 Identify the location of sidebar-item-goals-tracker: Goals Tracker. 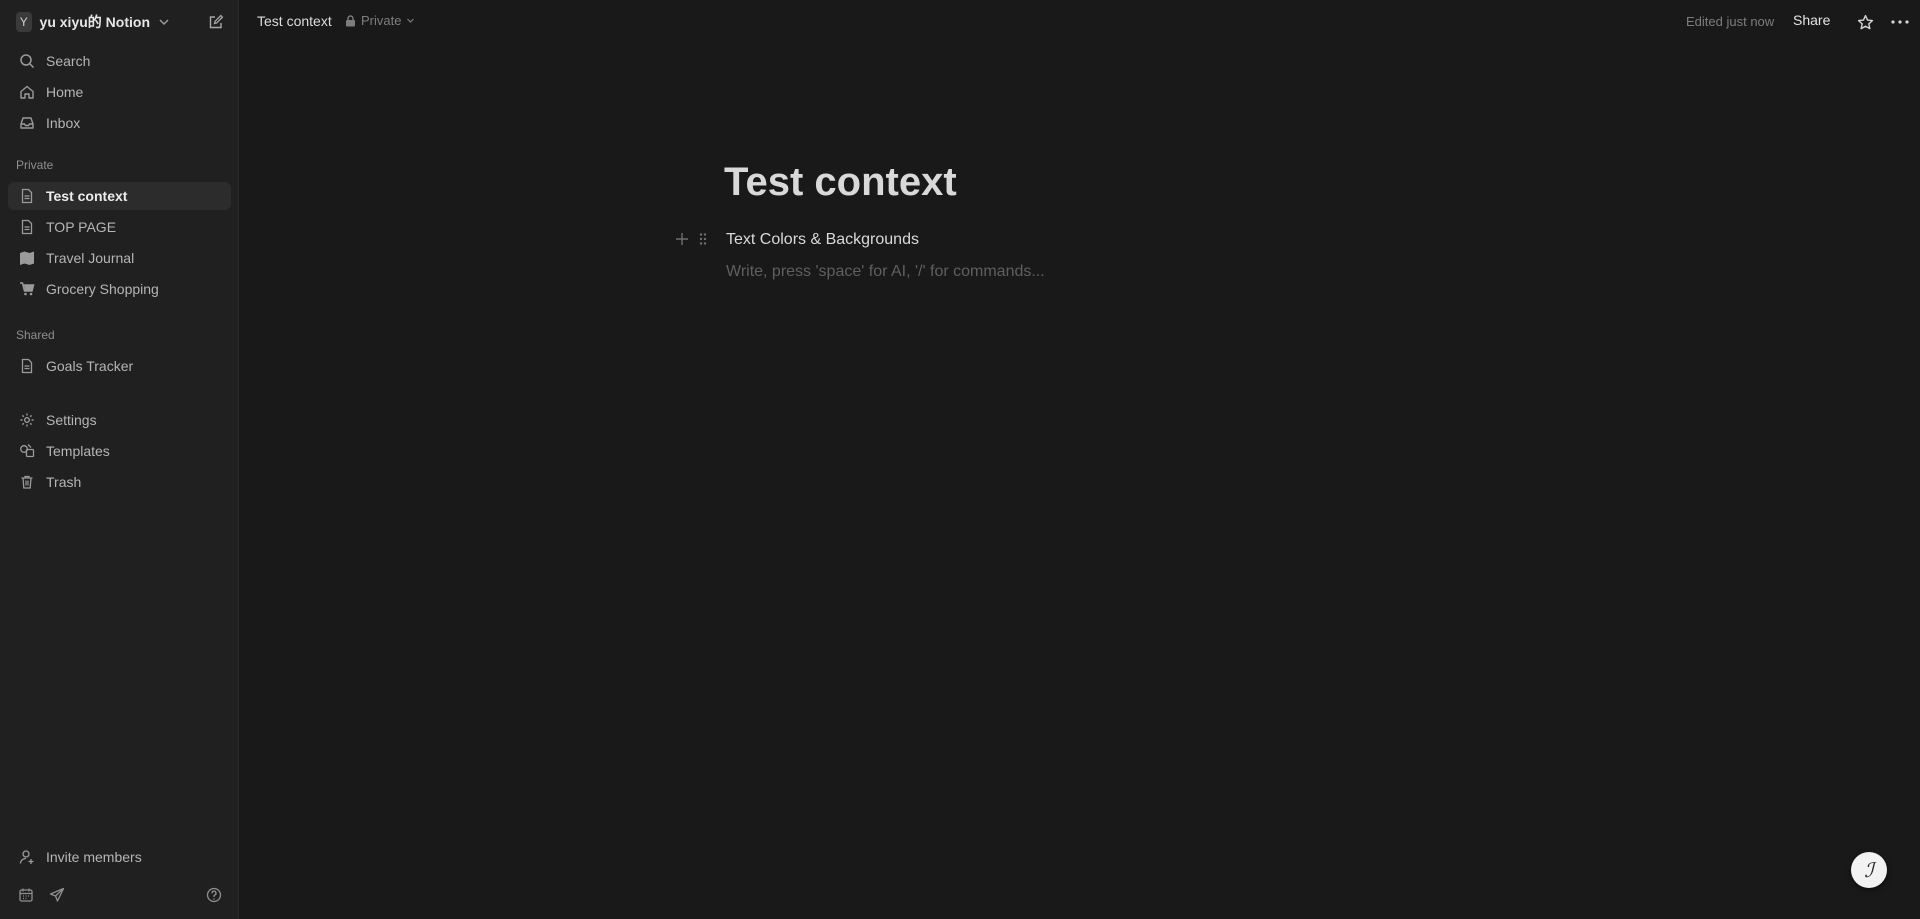
(119, 366).